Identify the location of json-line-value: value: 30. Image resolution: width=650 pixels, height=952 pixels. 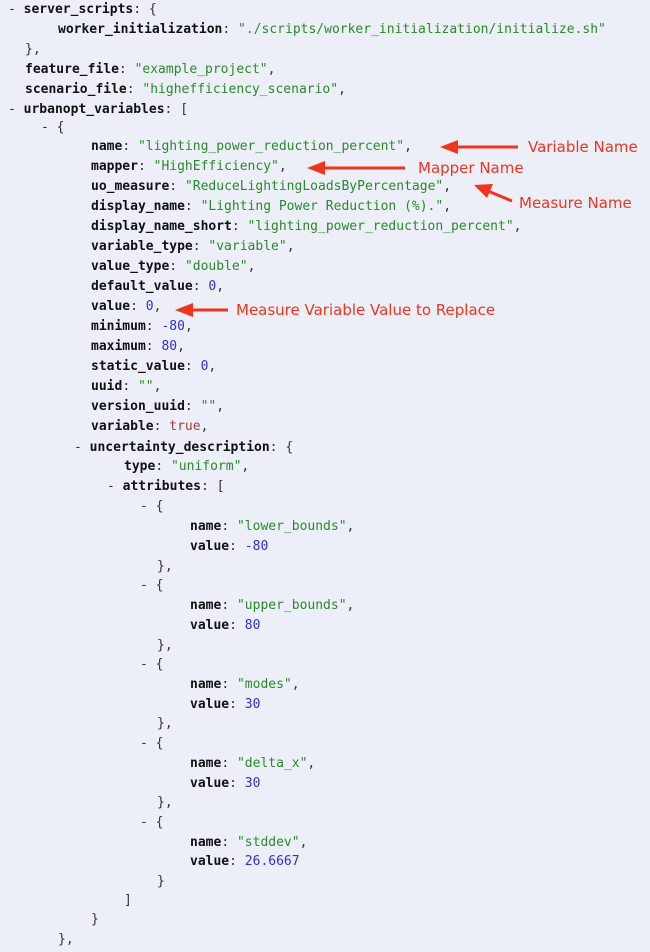
(225, 705).